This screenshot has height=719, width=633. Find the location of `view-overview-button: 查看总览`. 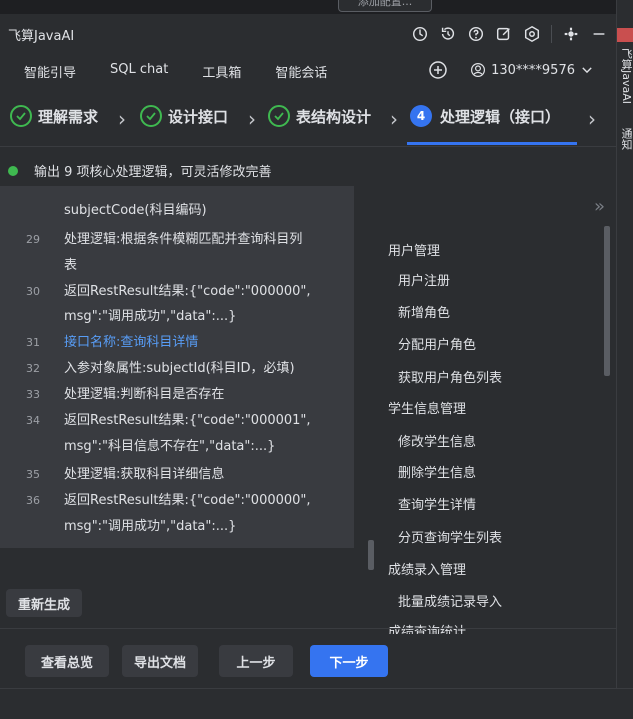

view-overview-button: 查看总览 is located at coordinates (67, 661).